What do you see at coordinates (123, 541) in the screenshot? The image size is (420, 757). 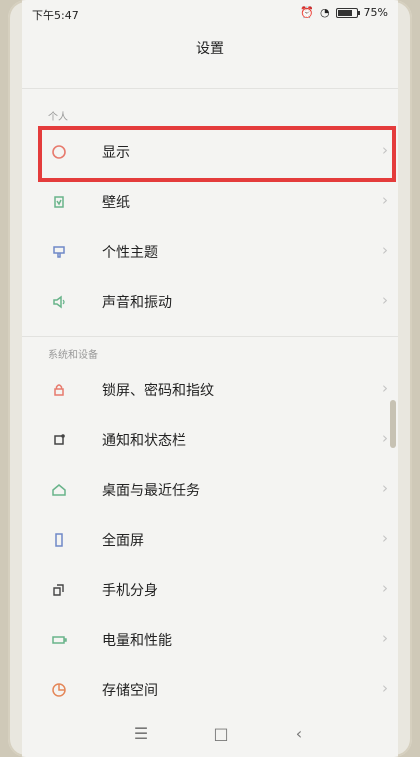 I see `settings-item-label: 全面屏` at bounding box center [123, 541].